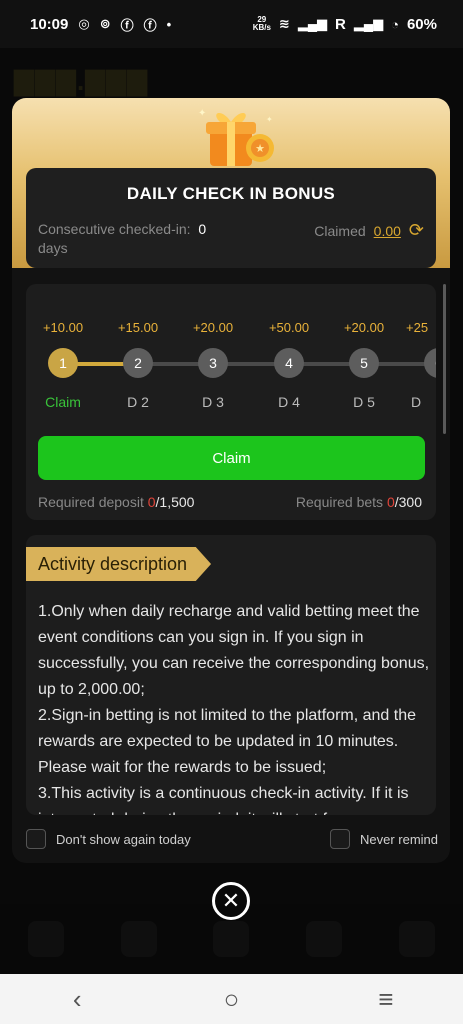  I want to click on signal-icon: ▂▄▆, so click(312, 23).